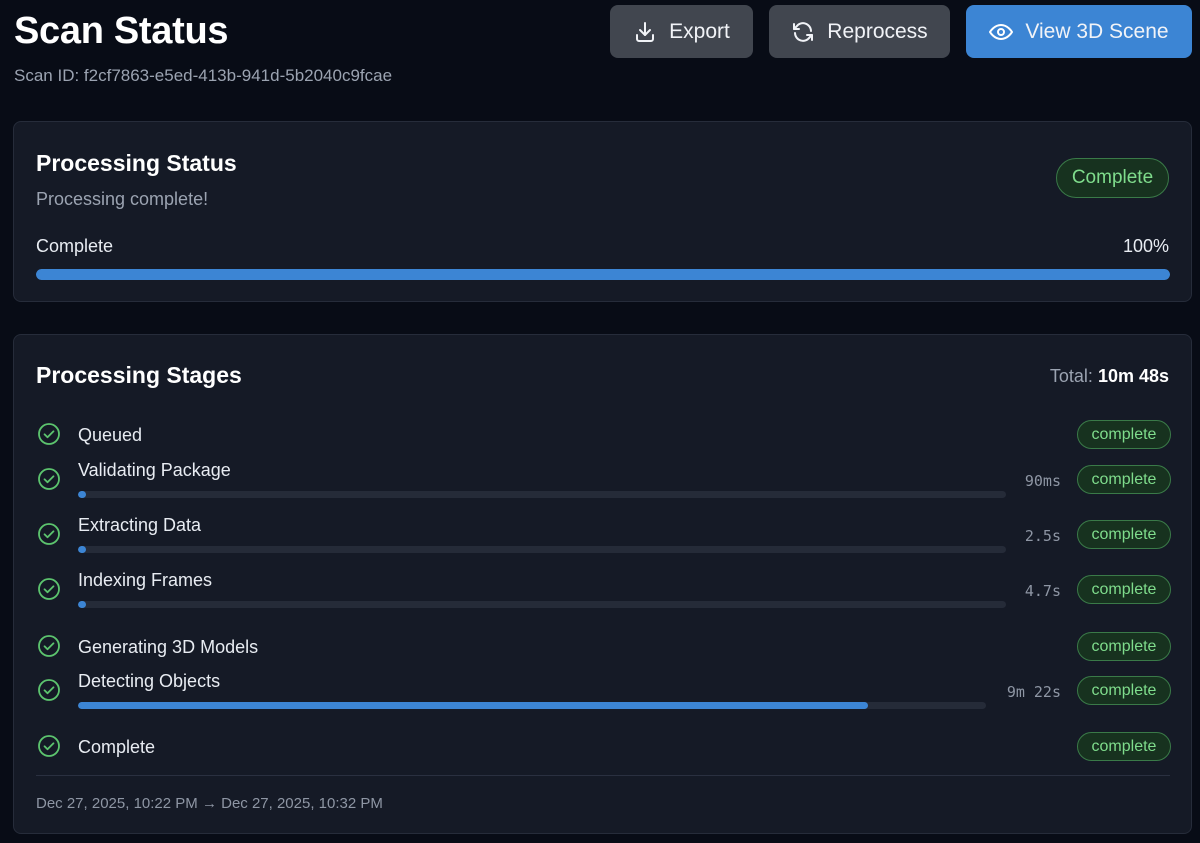 This screenshot has height=843, width=1200. I want to click on processing-status-title: Processing Status, so click(136, 163).